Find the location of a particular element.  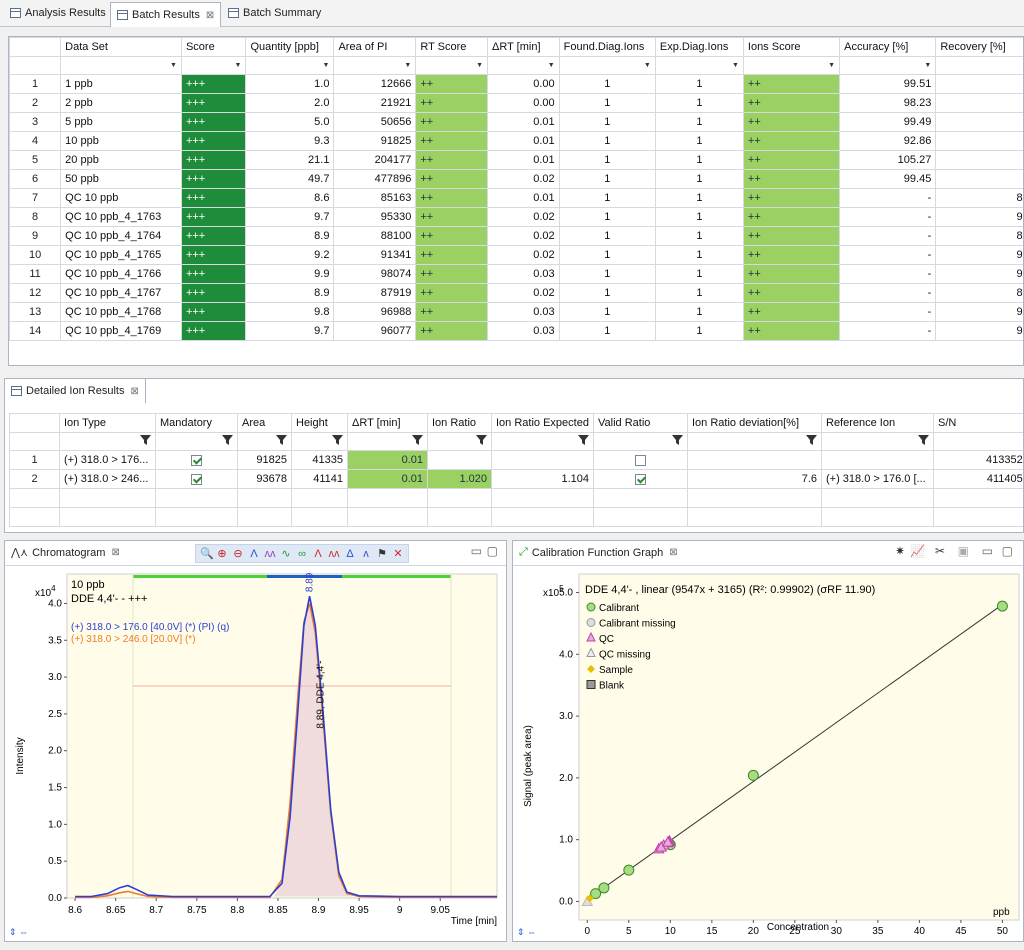

table-row: 35 ppb+++5.050656++0.0111++99.49- is located at coordinates (516, 122).